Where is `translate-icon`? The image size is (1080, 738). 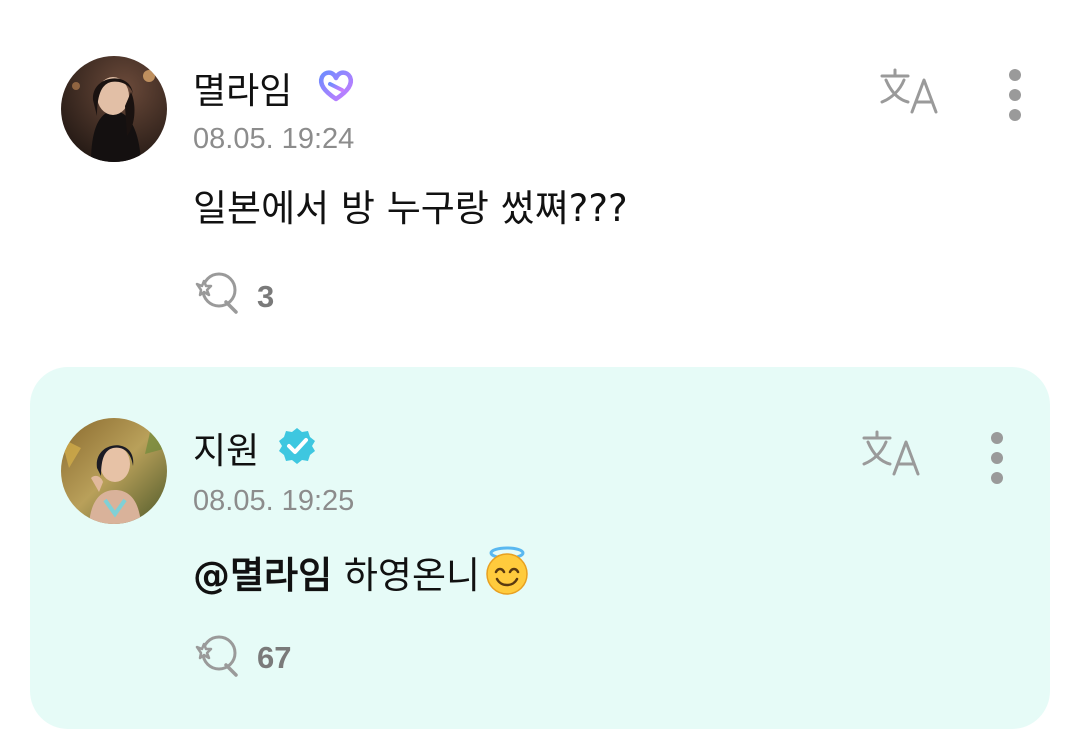
translate-icon is located at coordinates (892, 454).